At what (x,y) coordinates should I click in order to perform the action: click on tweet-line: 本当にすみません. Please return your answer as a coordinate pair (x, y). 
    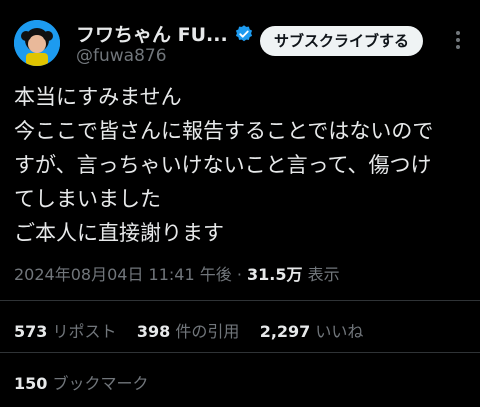
    Looking at the image, I should click on (98, 97).